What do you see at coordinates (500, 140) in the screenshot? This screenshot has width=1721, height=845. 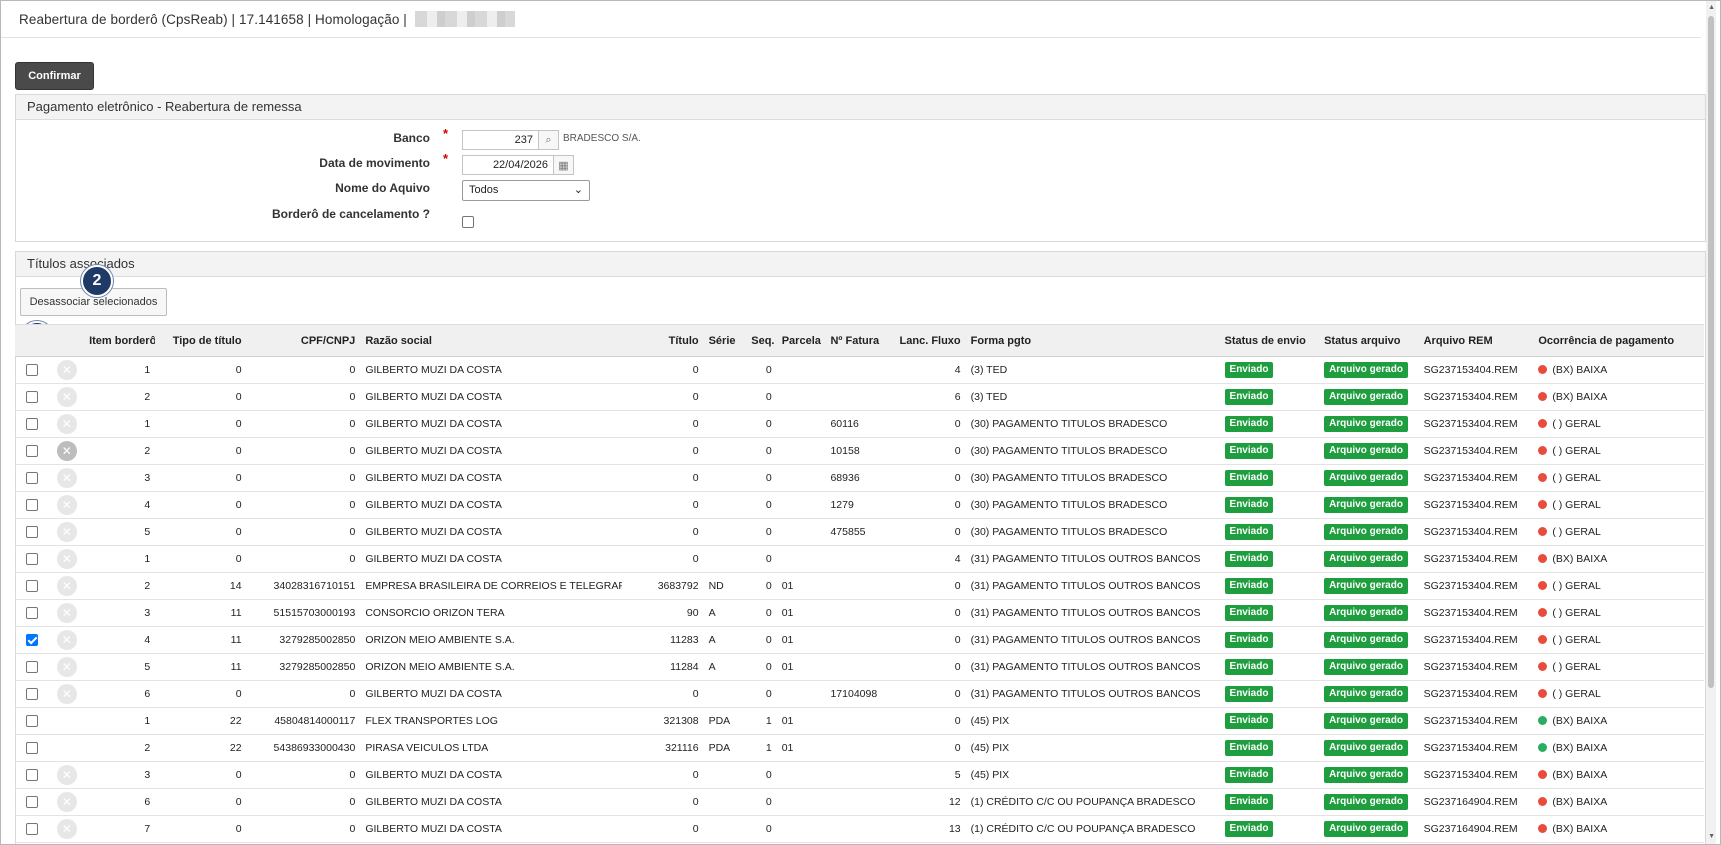 I see `banco-input: 237` at bounding box center [500, 140].